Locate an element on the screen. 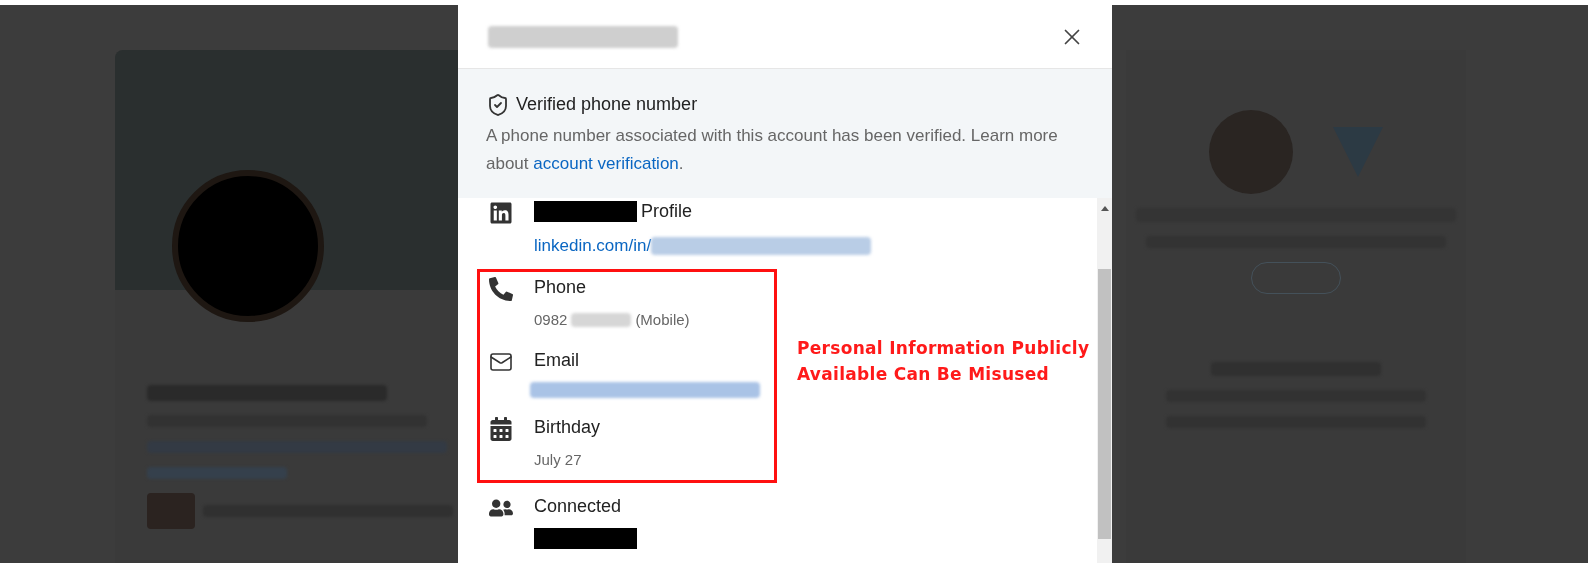  avatar is located at coordinates (171, 511).